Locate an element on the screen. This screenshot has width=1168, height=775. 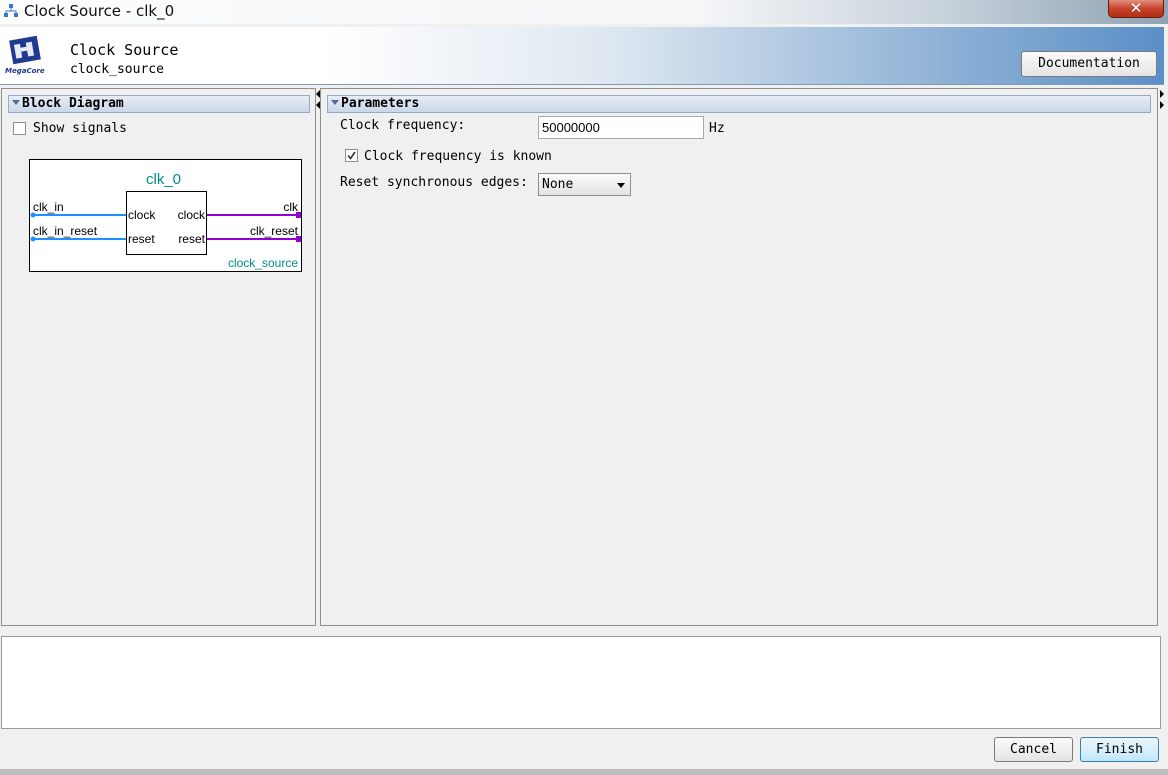
megacore-logo: MegaCore is located at coordinates (25, 55).